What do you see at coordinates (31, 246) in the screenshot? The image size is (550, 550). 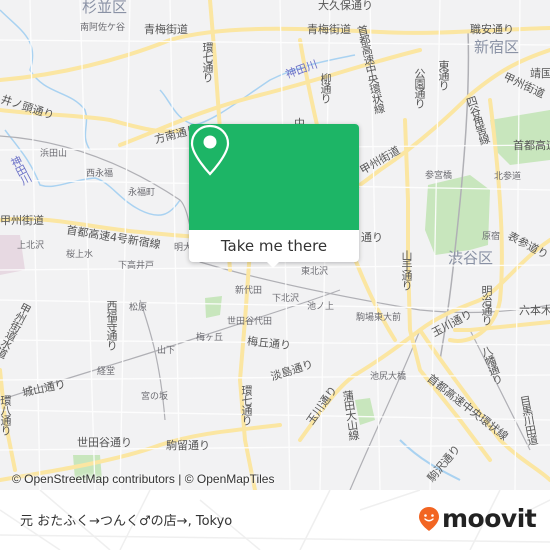 I see `place-label-kamikitazawa: 上北沢` at bounding box center [31, 246].